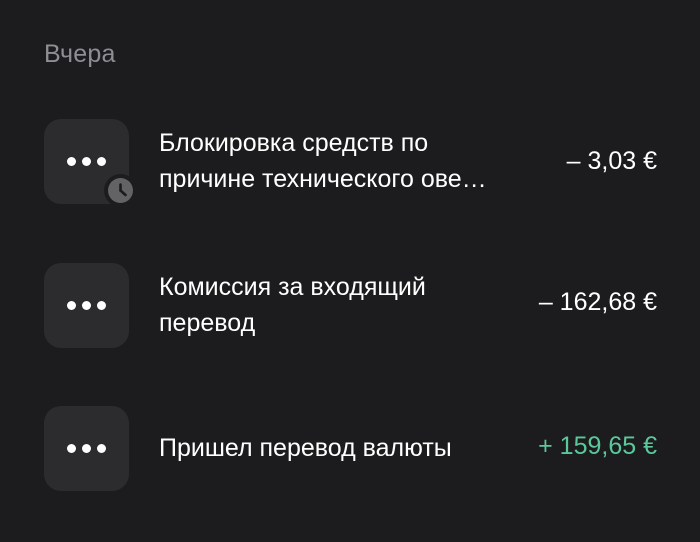 The height and width of the screenshot is (542, 700). I want to click on transaction-title-line: Пришел перевод валюты, so click(305, 448).